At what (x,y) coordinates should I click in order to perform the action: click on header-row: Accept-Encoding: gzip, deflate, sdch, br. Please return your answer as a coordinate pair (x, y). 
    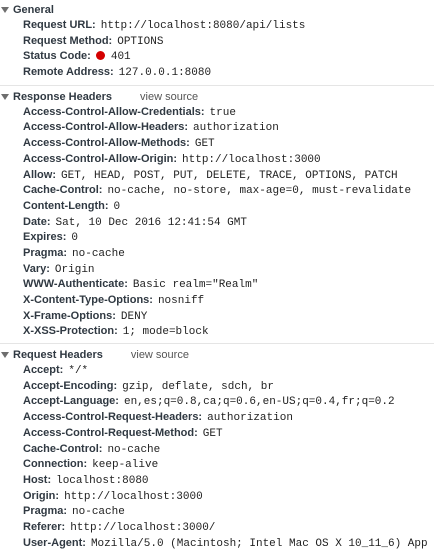
    Looking at the image, I should click on (217, 387).